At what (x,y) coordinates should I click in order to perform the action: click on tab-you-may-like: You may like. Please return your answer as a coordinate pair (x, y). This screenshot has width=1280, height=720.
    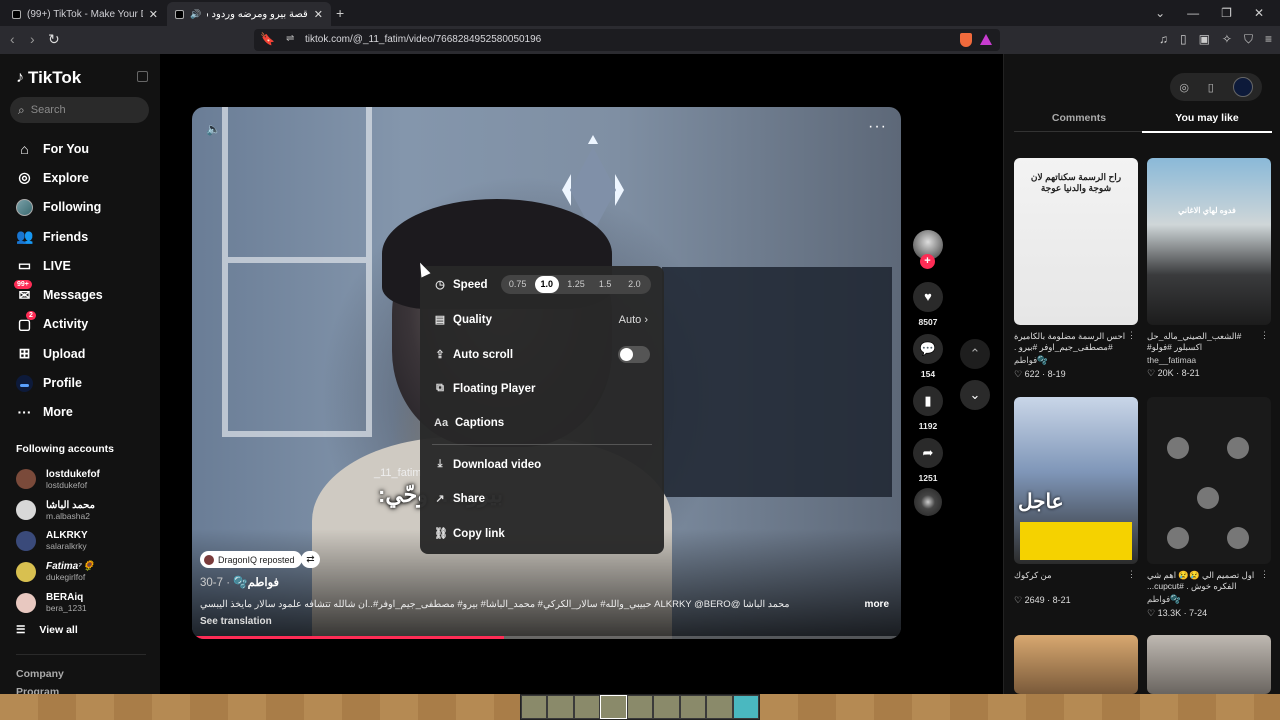
    Looking at the image, I should click on (1207, 122).